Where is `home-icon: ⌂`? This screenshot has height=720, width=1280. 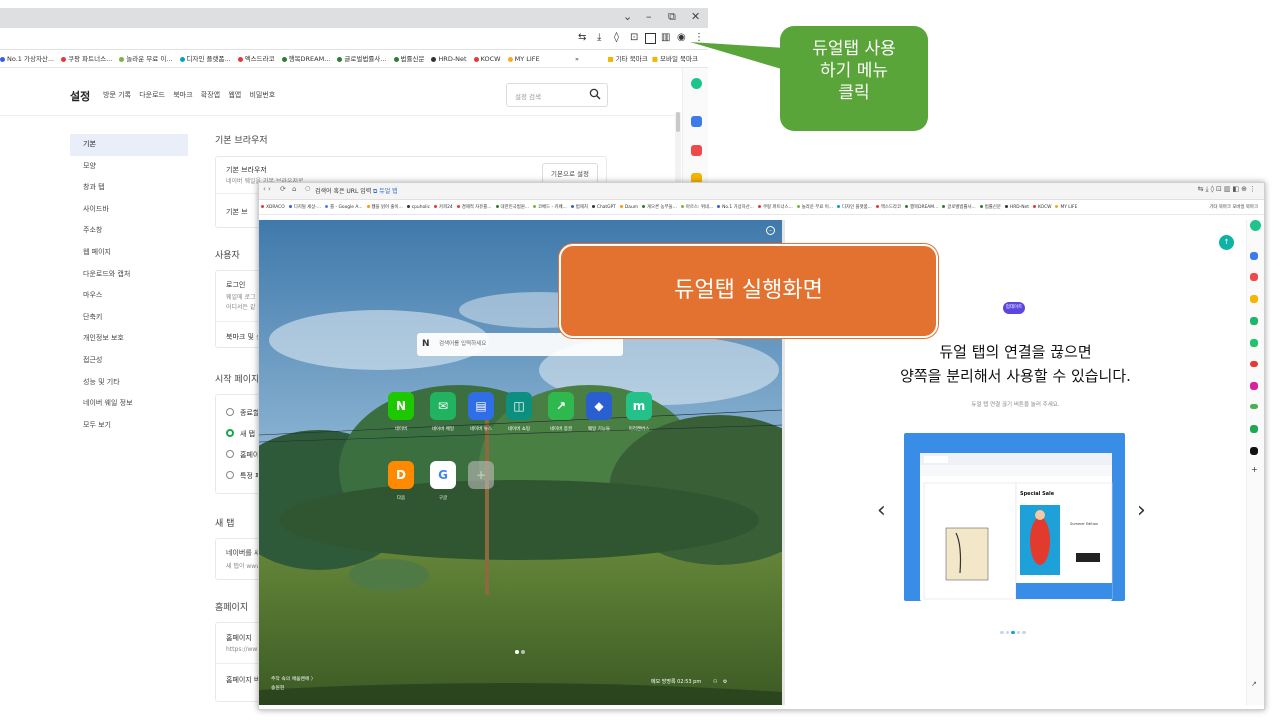 home-icon: ⌂ is located at coordinates (294, 189).